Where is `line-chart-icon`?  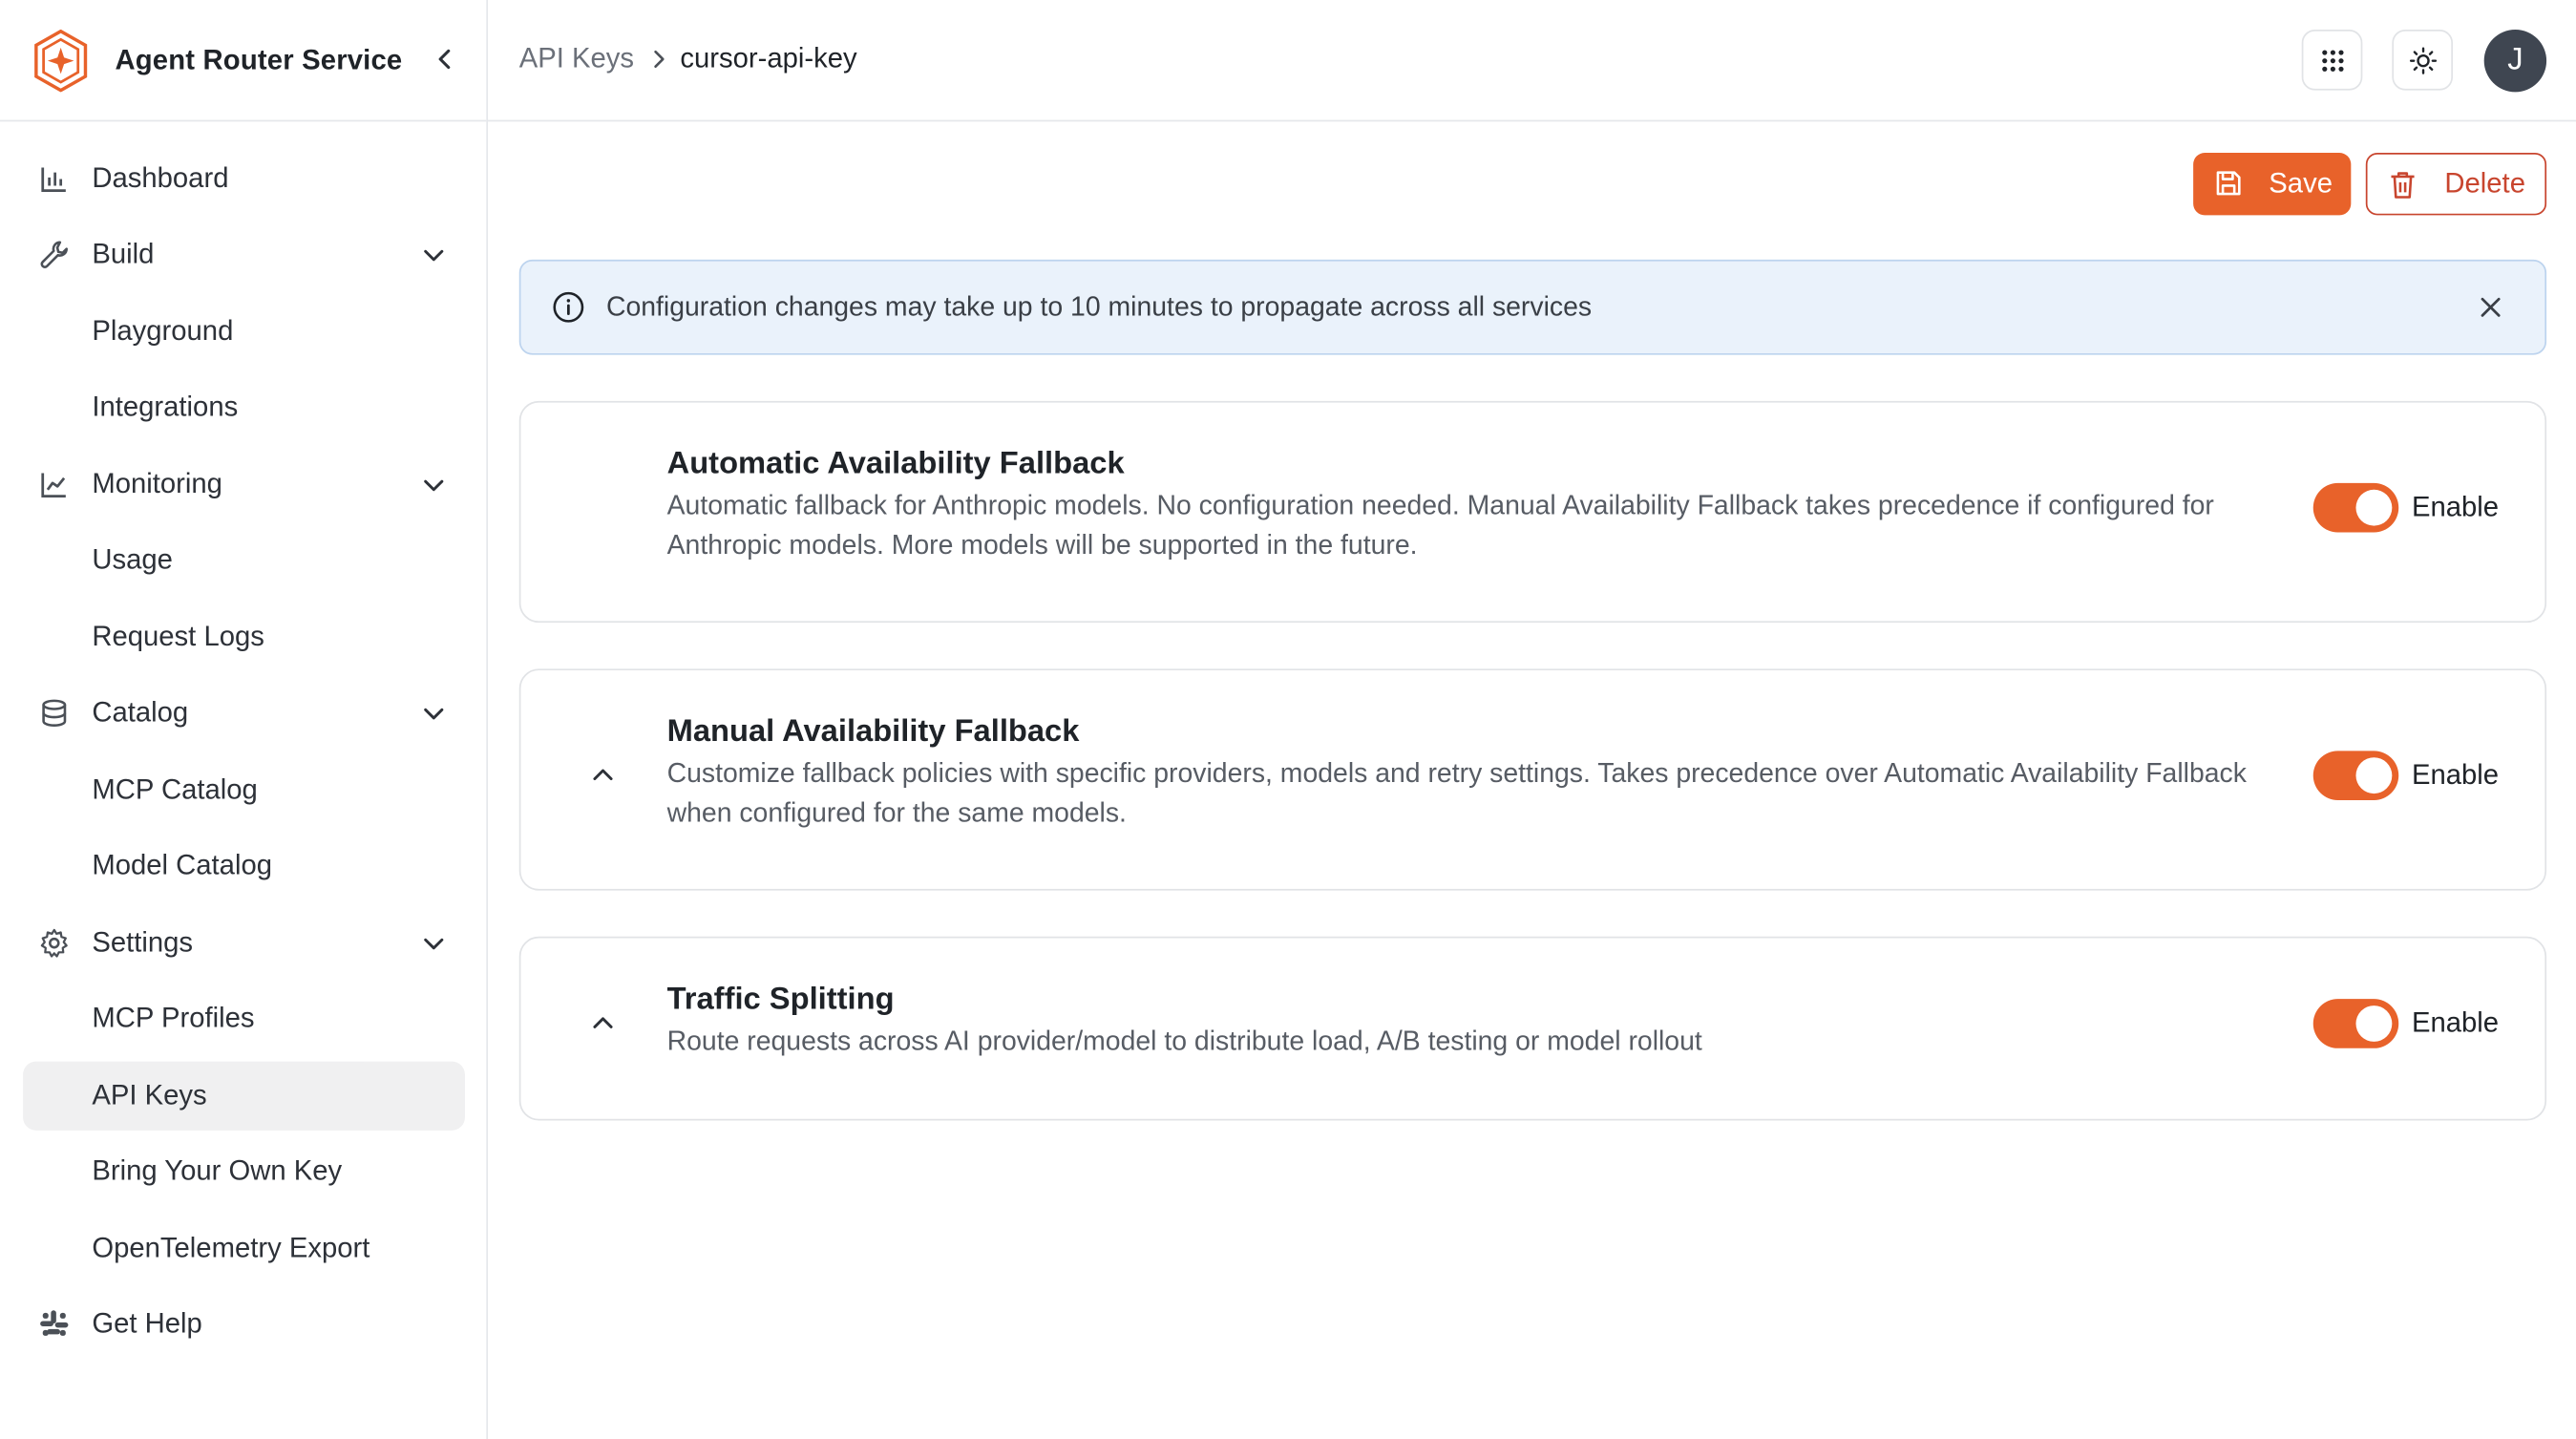 line-chart-icon is located at coordinates (53, 485).